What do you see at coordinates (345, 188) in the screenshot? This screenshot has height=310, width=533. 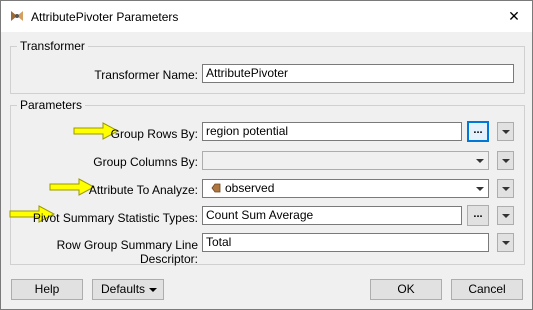 I see `attribute-to-analyze-select: observed` at bounding box center [345, 188].